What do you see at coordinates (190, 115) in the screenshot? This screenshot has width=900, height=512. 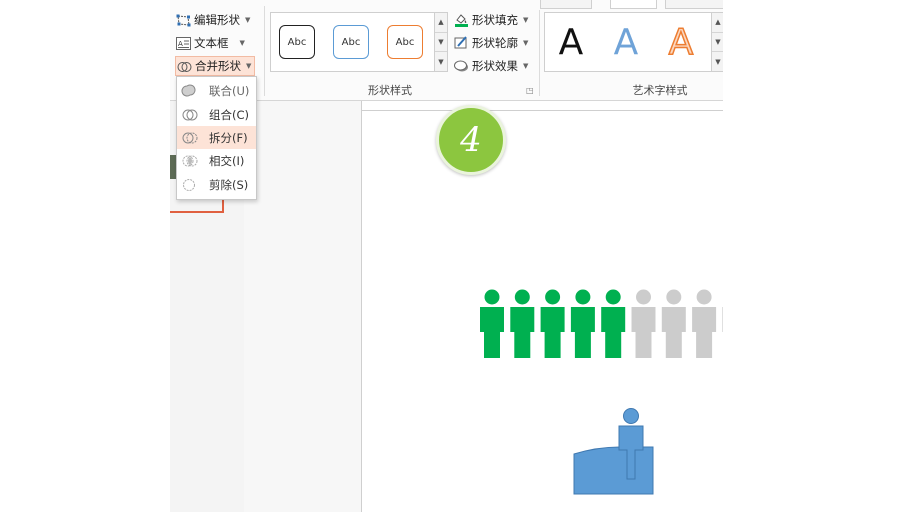 I see `combine-icon` at bounding box center [190, 115].